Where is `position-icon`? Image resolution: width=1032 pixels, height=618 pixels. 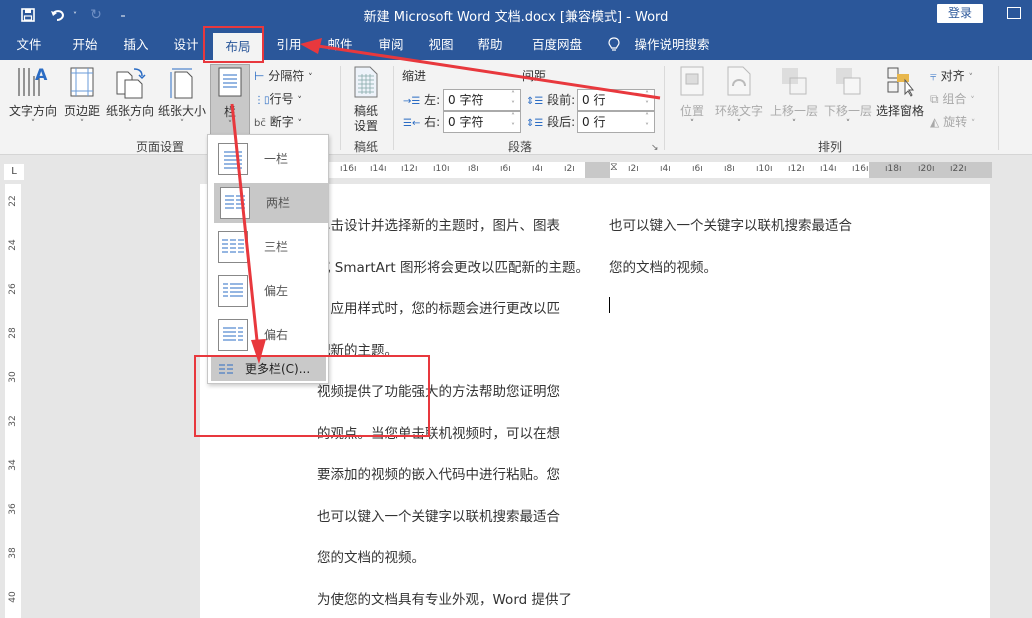
position-icon is located at coordinates (692, 81).